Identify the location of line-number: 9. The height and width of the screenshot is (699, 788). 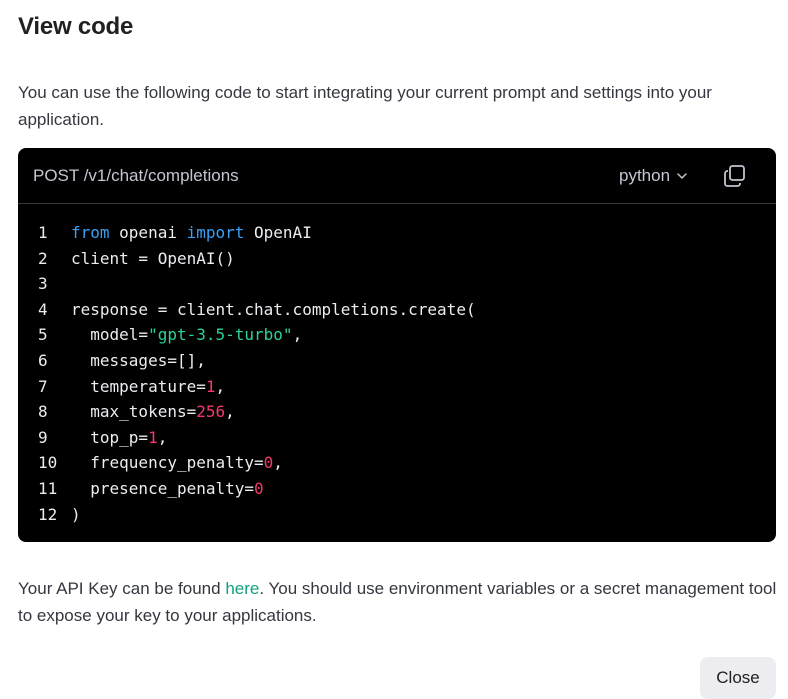
(43, 437).